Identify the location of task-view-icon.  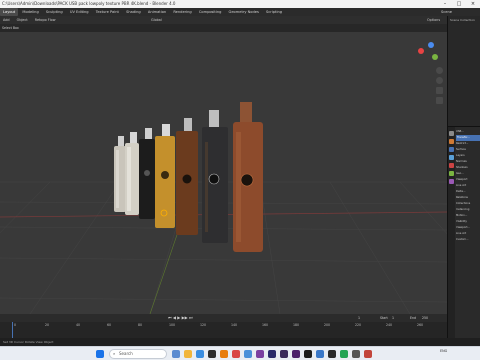
(176, 354).